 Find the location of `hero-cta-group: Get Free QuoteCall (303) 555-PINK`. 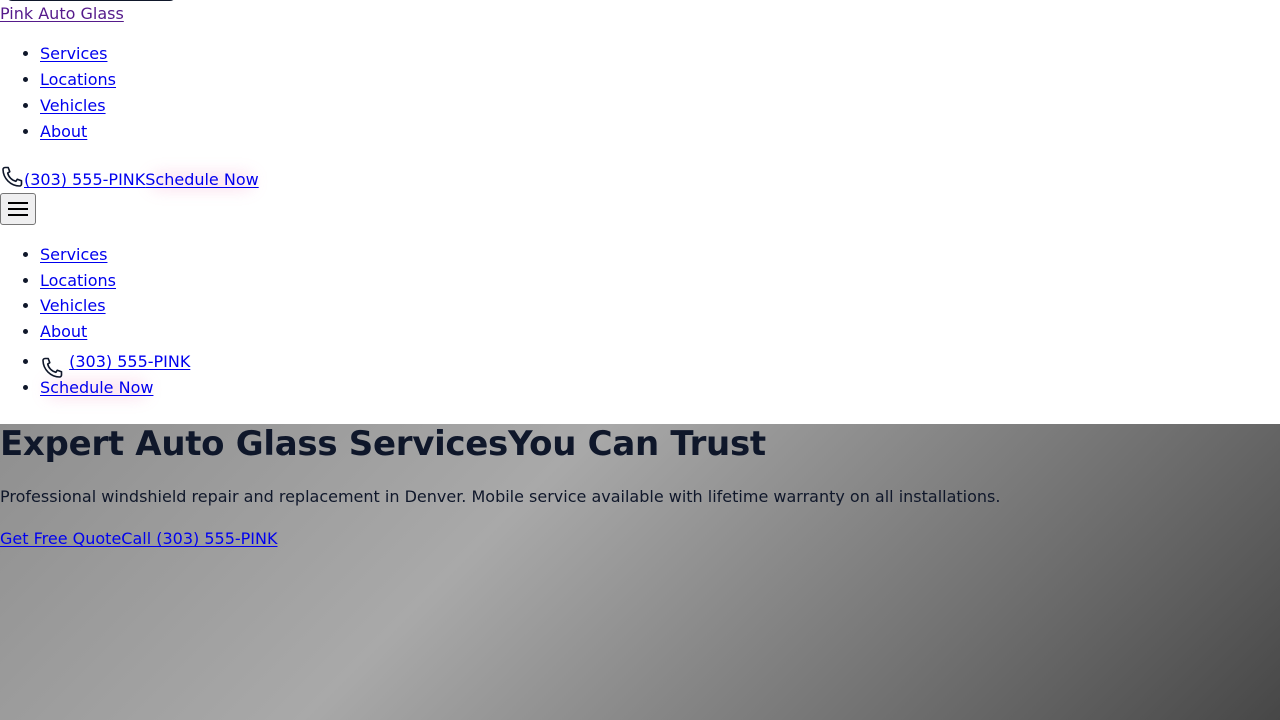

hero-cta-group: Get Free QuoteCall (303) 555-PINK is located at coordinates (138, 538).